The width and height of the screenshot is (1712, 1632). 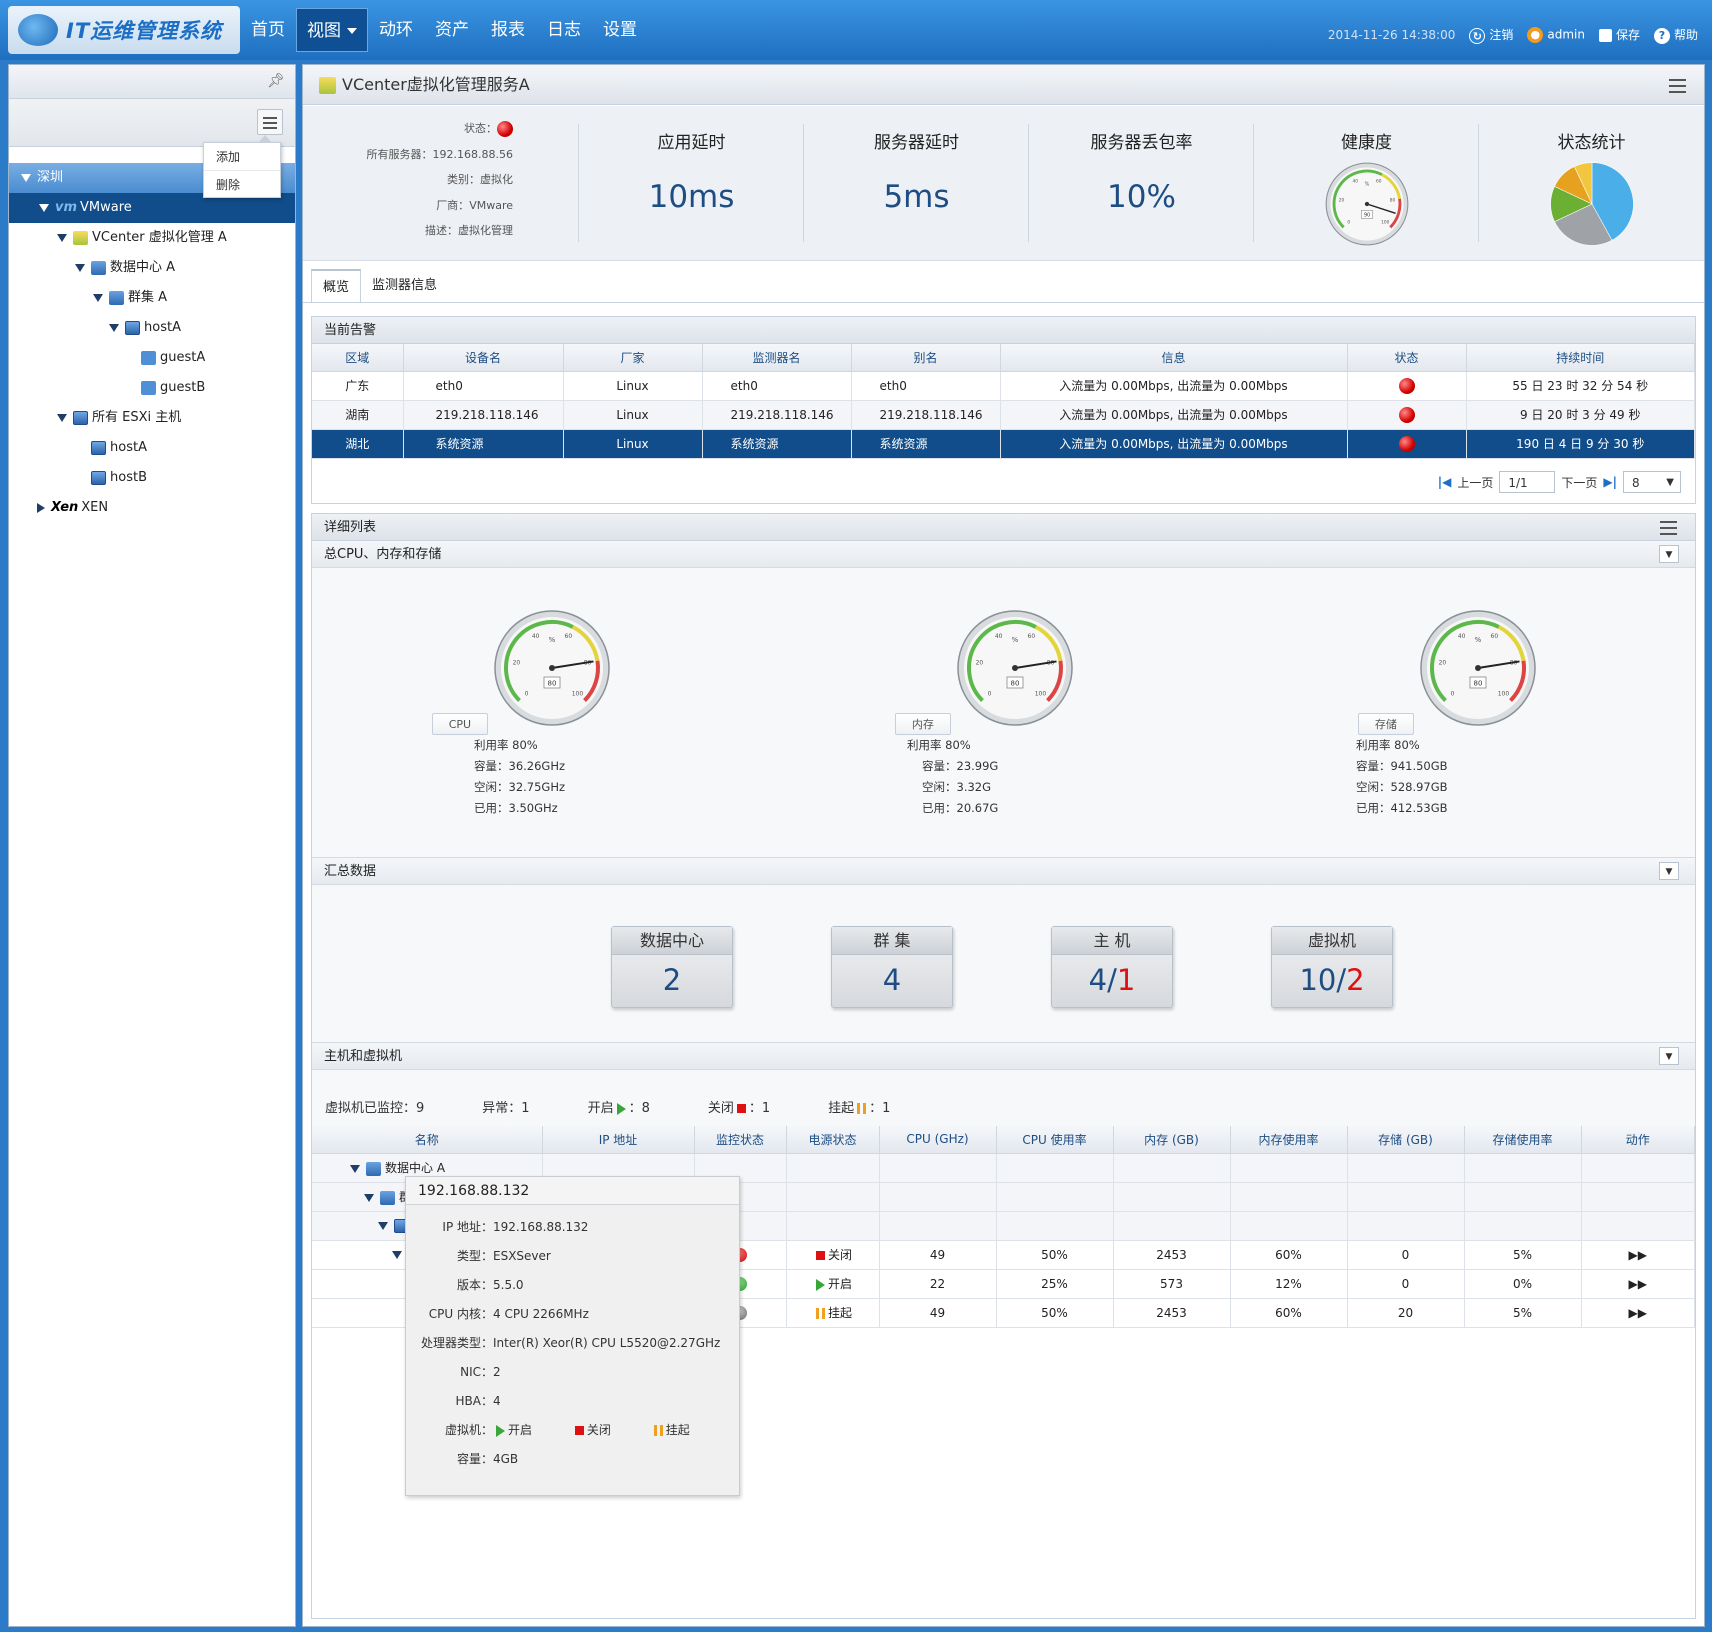 What do you see at coordinates (839, 1284) in the screenshot?
I see `power-label: 开启` at bounding box center [839, 1284].